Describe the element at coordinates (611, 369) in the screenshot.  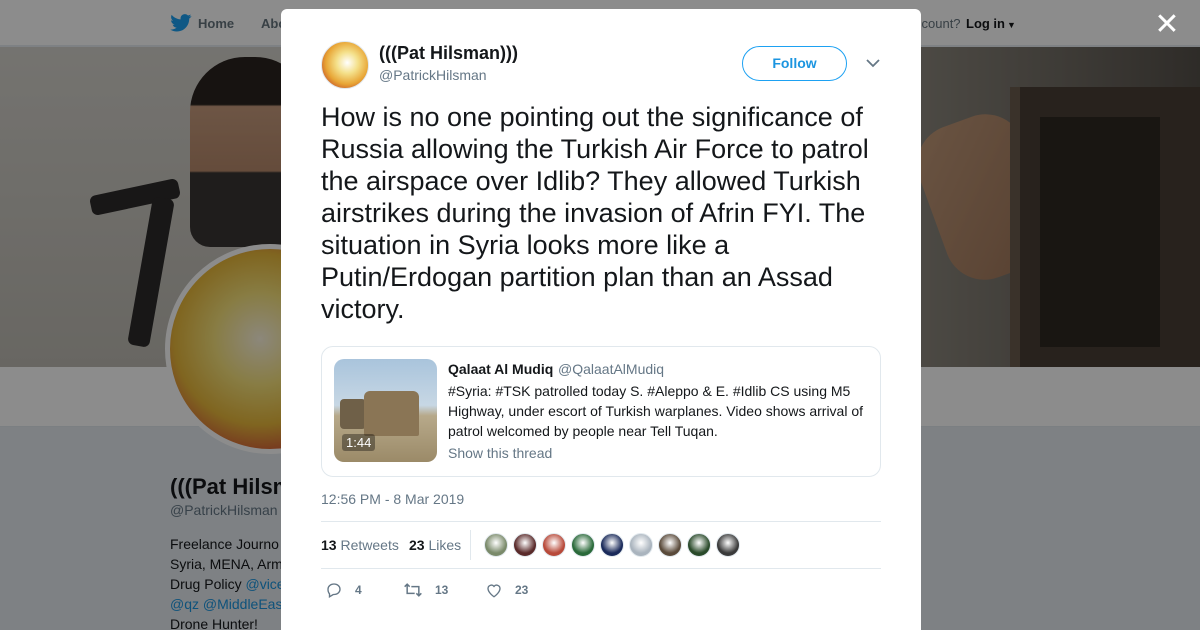
I see `quote-author-handle: @QalaatAlMudiq` at that location.